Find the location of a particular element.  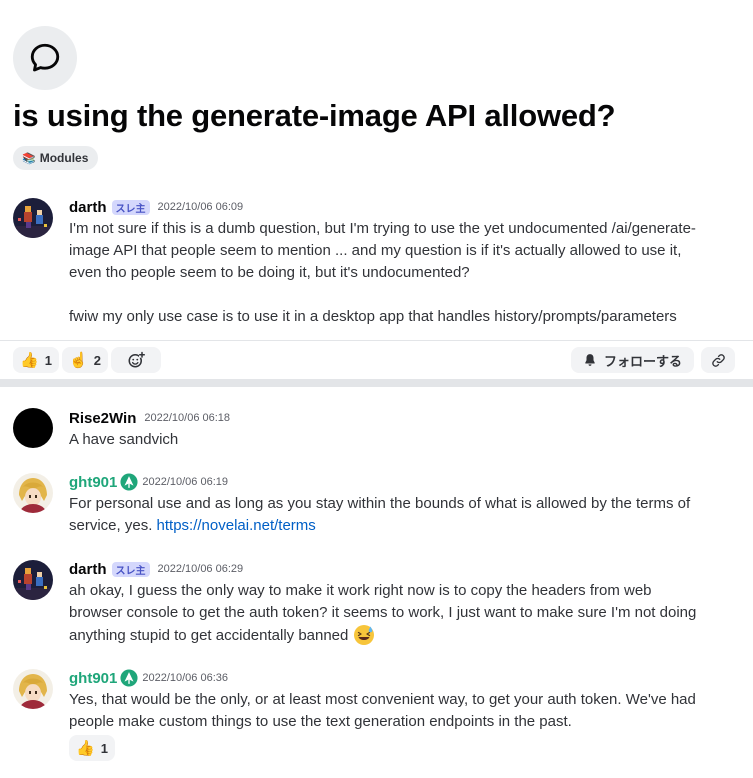

point-up-icon: ☝️ is located at coordinates (78, 360).